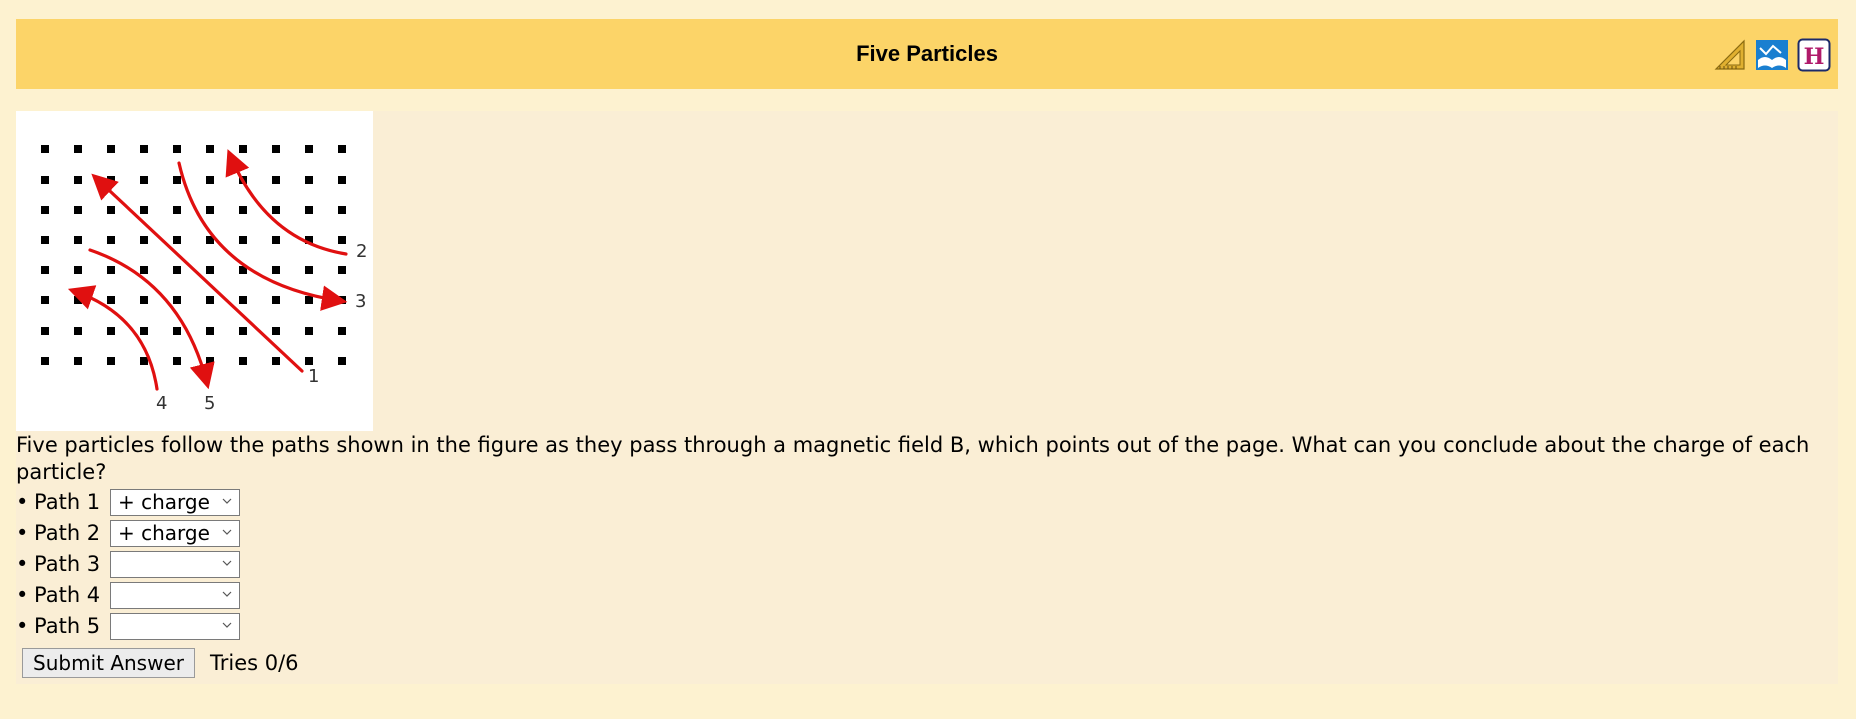  What do you see at coordinates (67, 533) in the screenshot?
I see `path-label: Path 2` at bounding box center [67, 533].